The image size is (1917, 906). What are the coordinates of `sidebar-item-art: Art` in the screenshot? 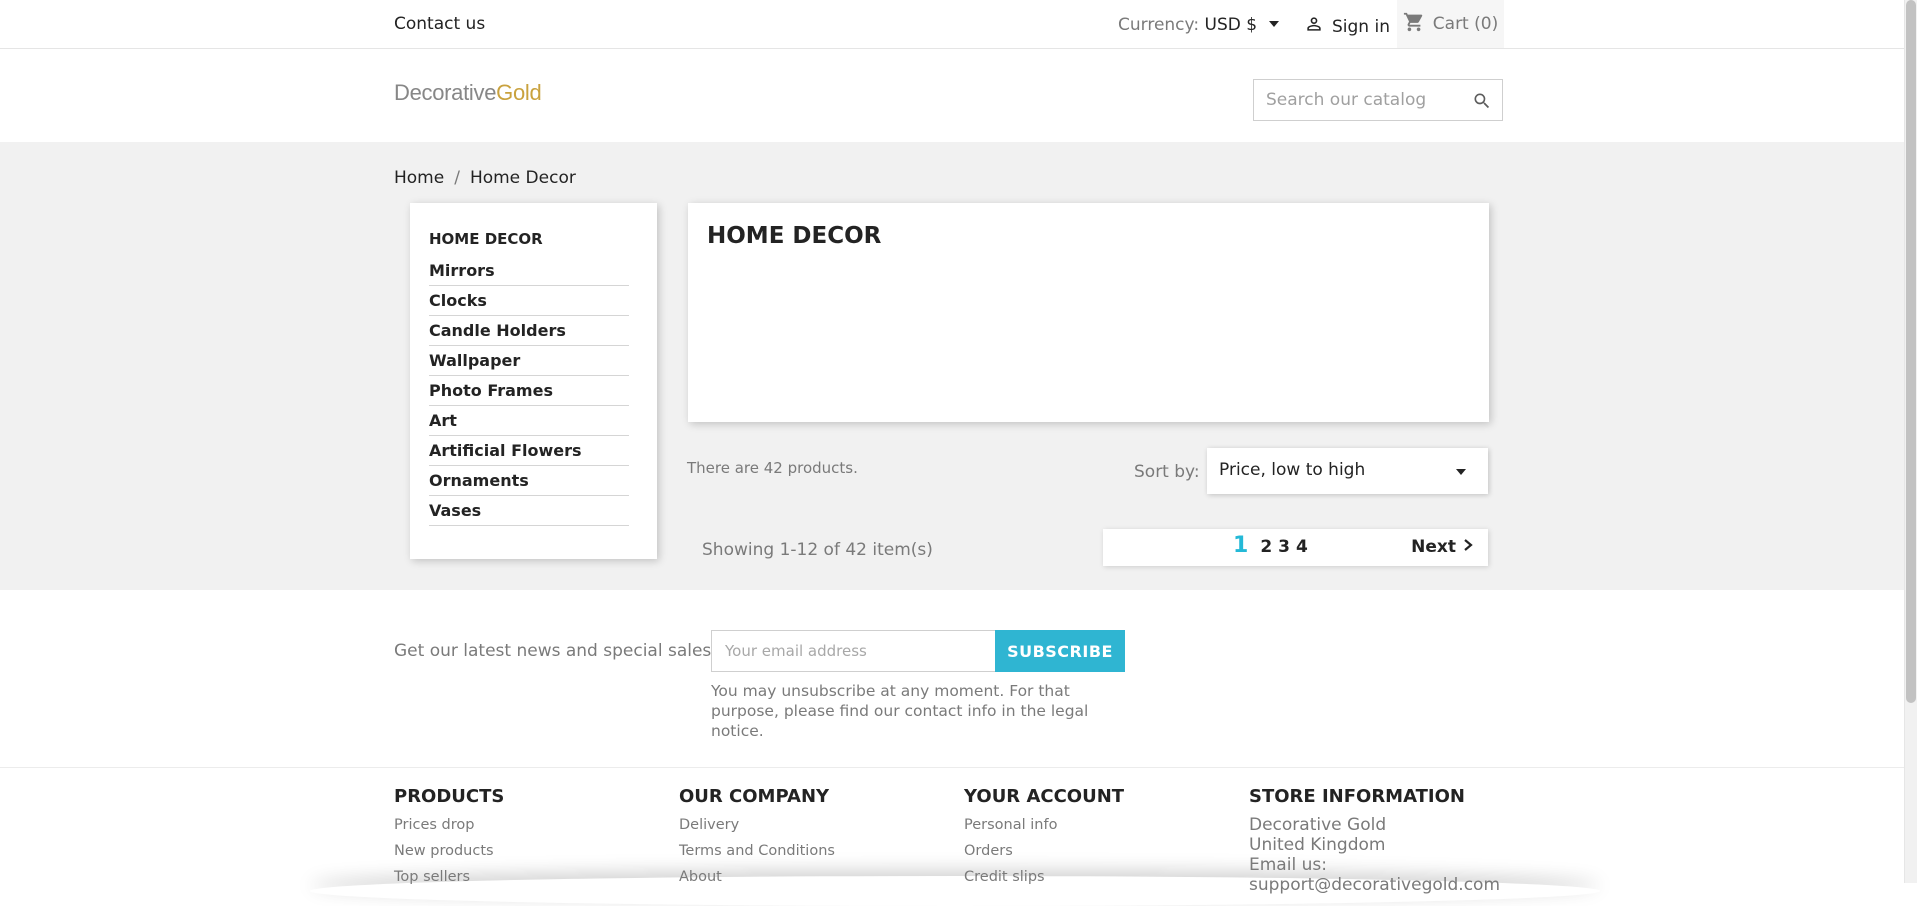 It's located at (529, 421).